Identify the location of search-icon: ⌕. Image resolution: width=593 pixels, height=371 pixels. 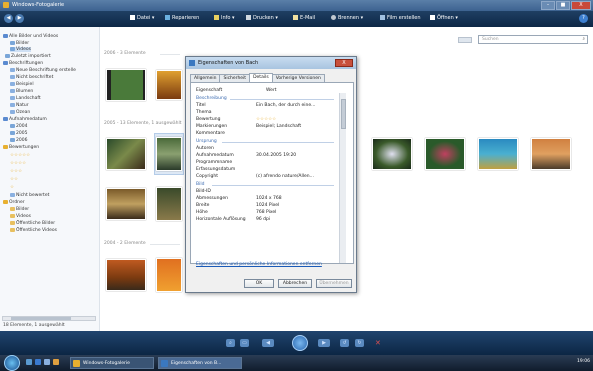
(583, 39).